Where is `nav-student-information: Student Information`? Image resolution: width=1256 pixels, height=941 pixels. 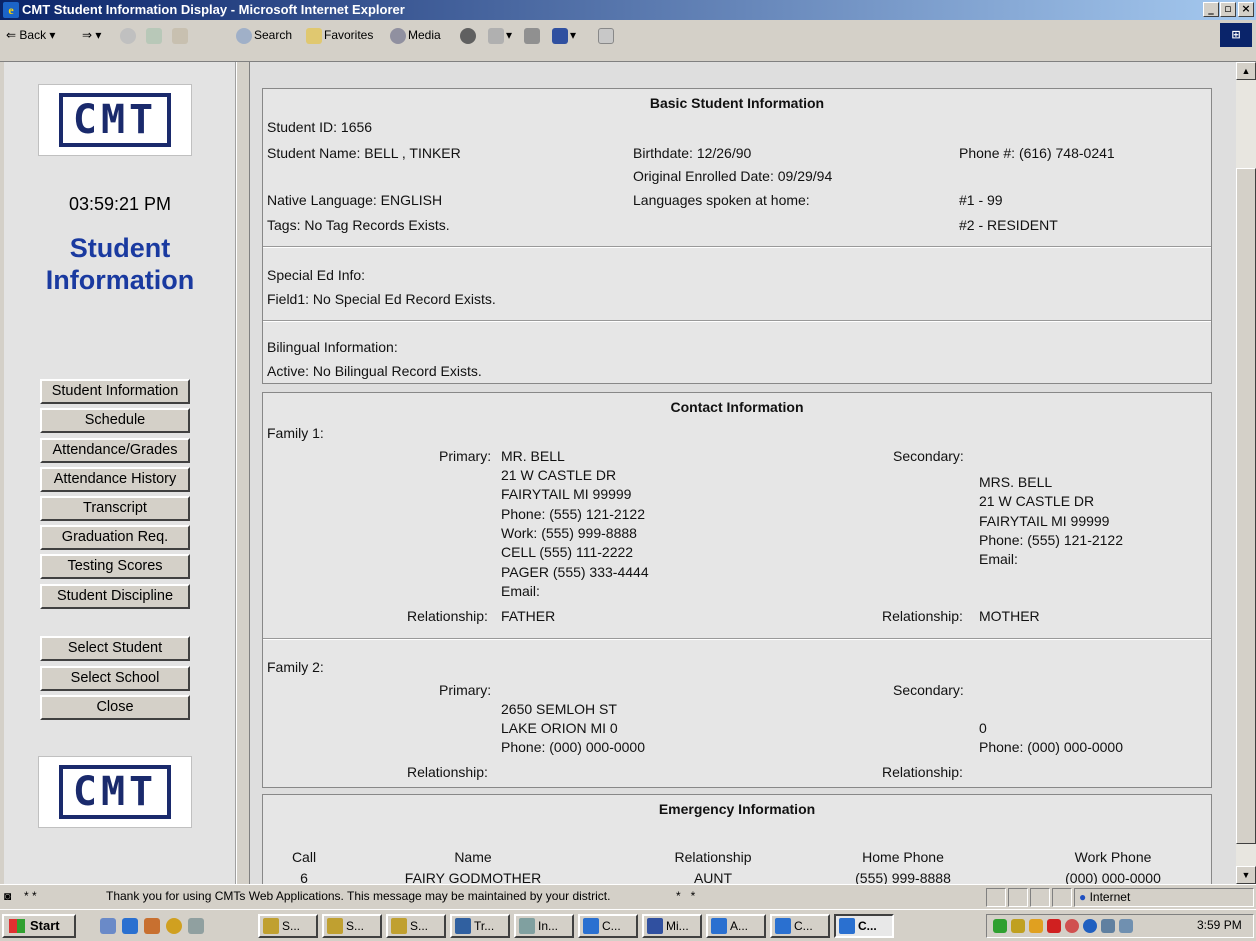
nav-student-information: Student Information is located at coordinates (115, 391).